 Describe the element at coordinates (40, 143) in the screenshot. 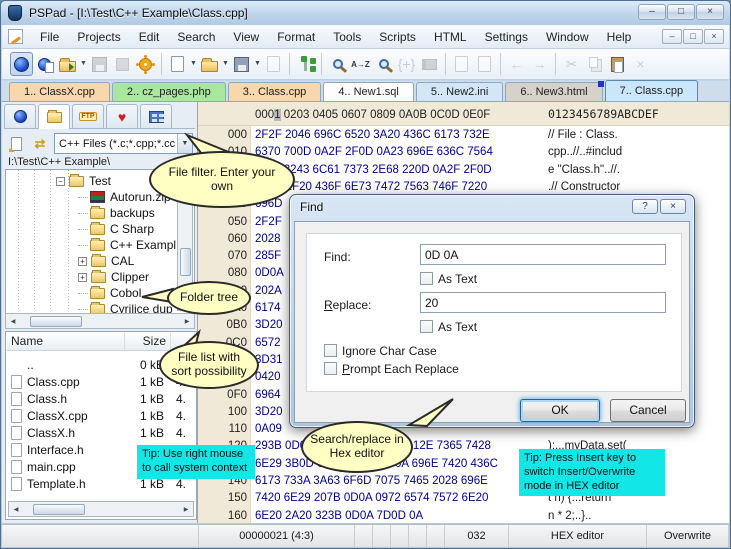

I see `sync-arrows-icon: ⇄` at that location.